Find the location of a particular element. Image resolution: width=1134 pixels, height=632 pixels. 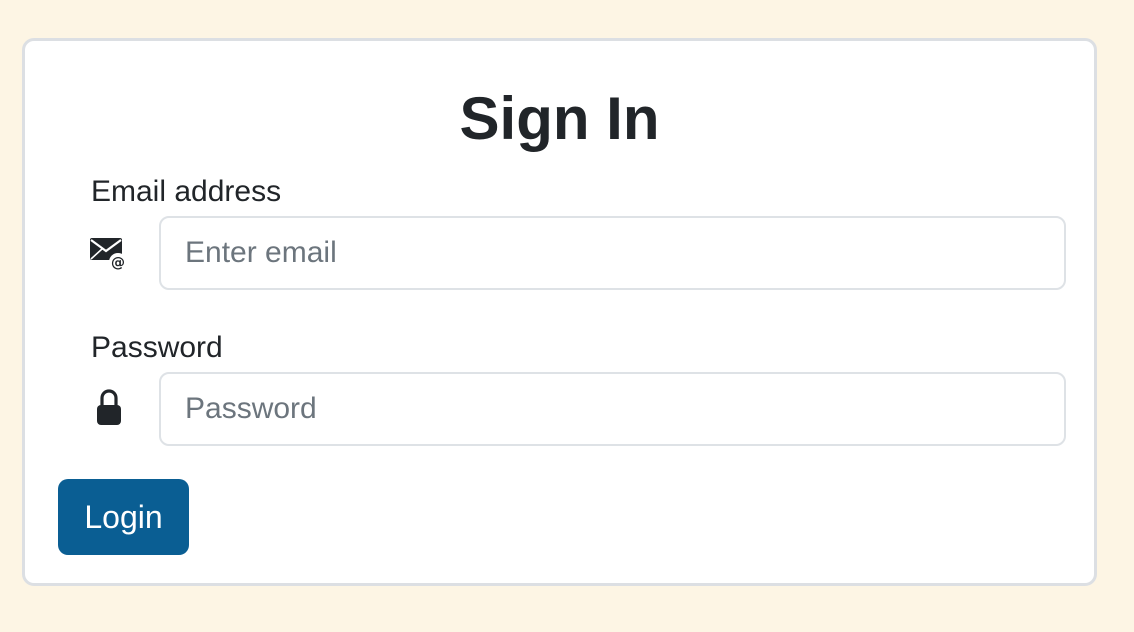

lock-icon is located at coordinates (109, 406).